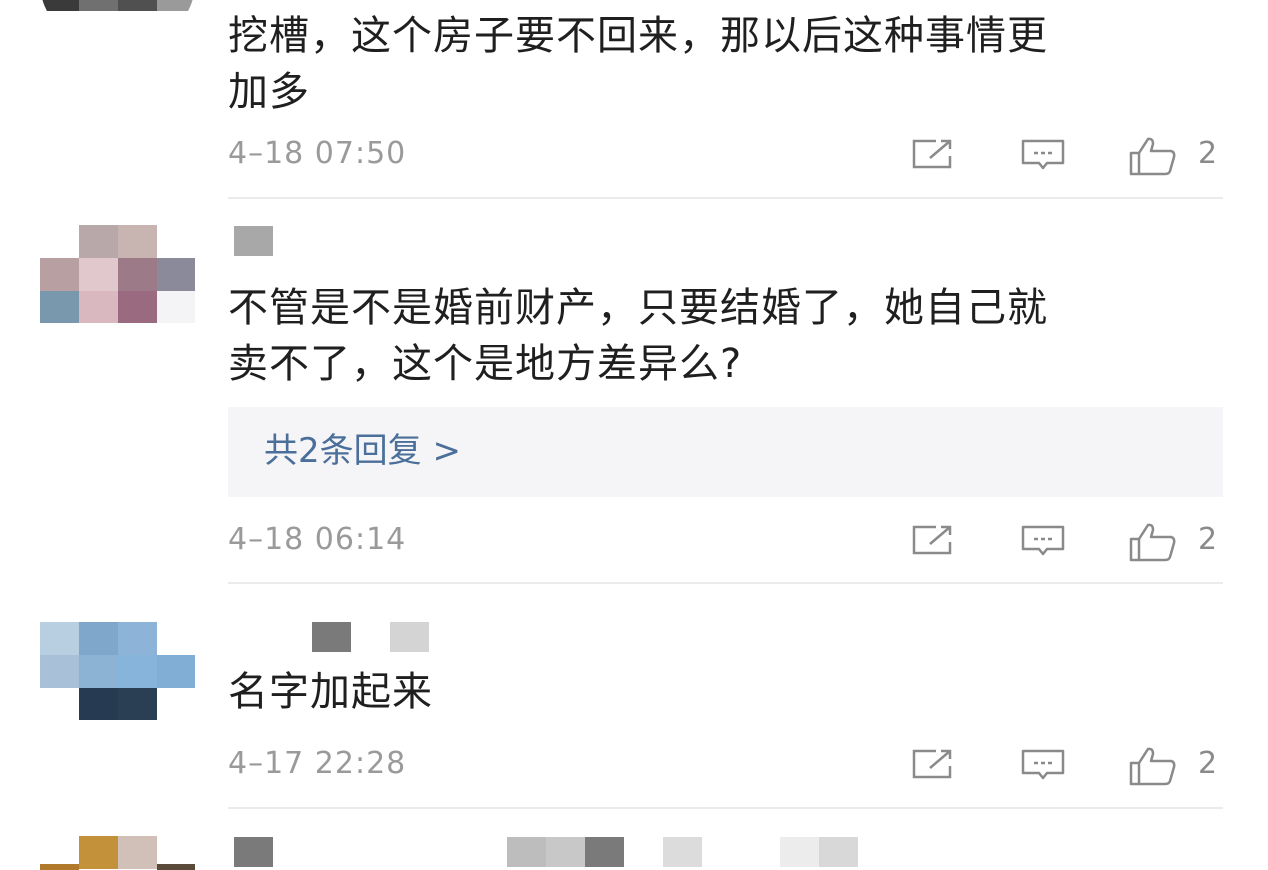 The height and width of the screenshot is (870, 1268). What do you see at coordinates (725, 540) in the screenshot?
I see `comment-meta: 4–18 06:14 2` at bounding box center [725, 540].